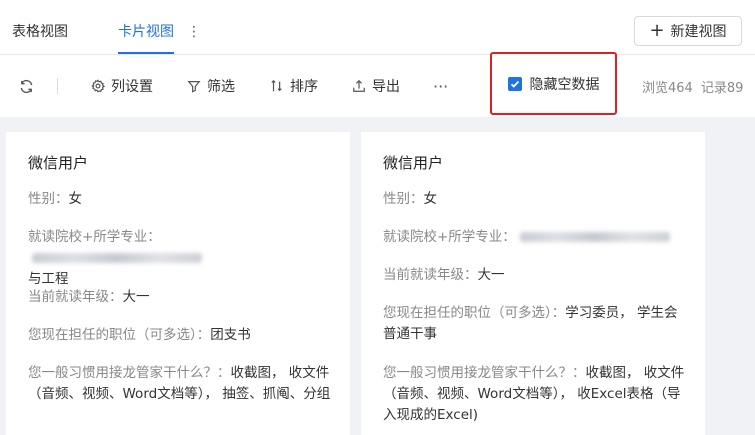  What do you see at coordinates (26, 86) in the screenshot?
I see `refresh-icon` at bounding box center [26, 86].